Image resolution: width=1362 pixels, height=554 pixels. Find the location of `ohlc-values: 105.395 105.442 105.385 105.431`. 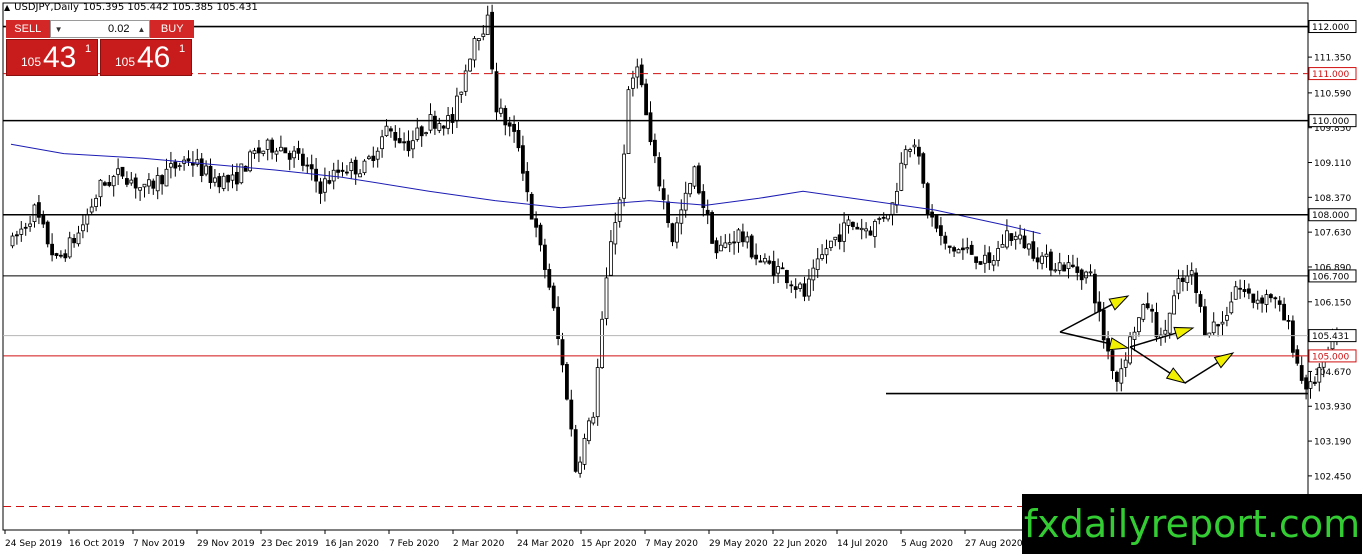

ohlc-values: 105.395 105.442 105.385 105.431 is located at coordinates (170, 7).